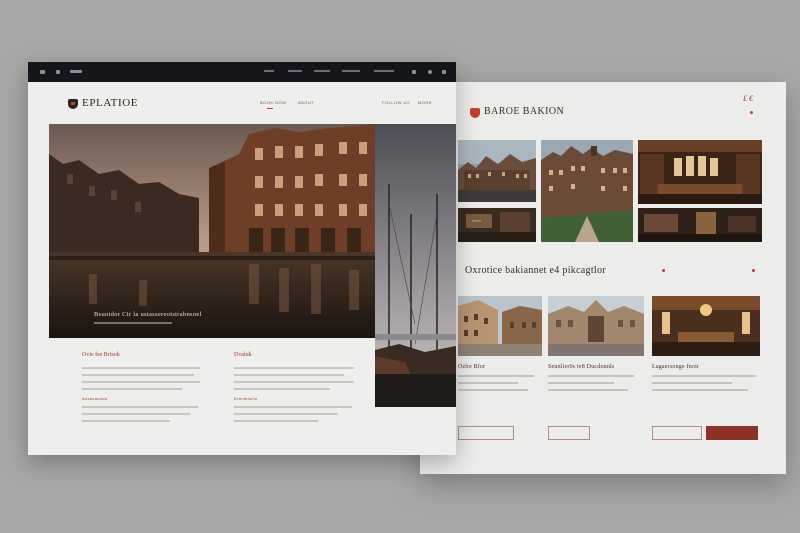 Image resolution: width=800 pixels, height=533 pixels. I want to click on hall-image, so click(706, 326).